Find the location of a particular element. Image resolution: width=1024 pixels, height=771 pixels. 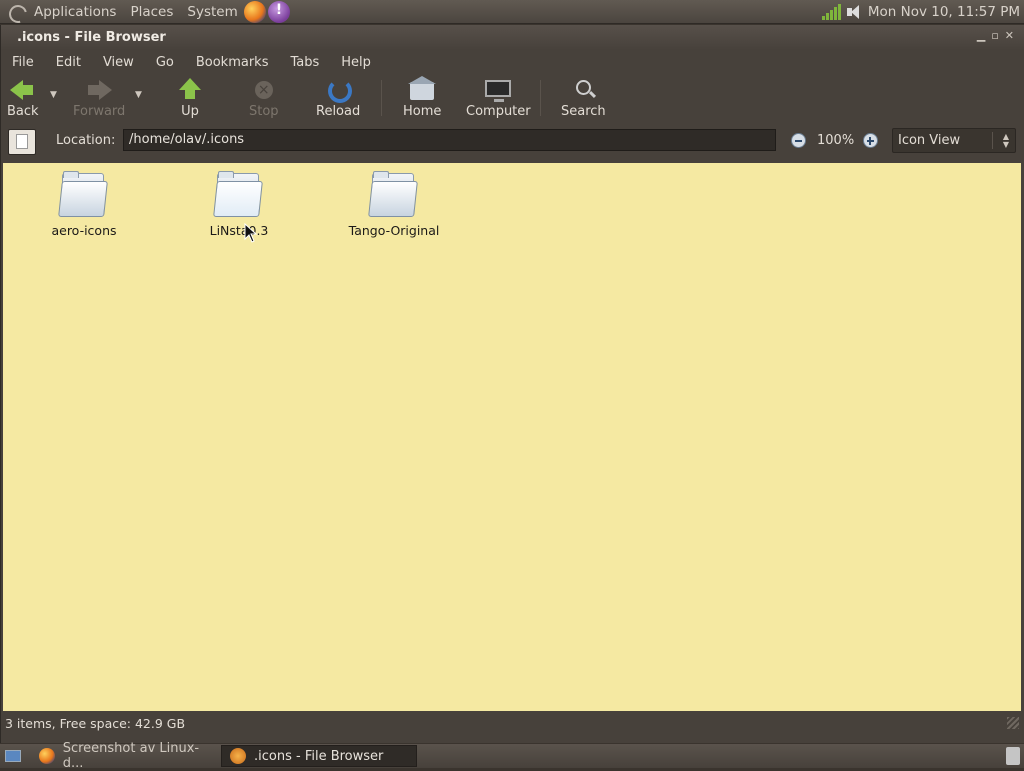

maximize-icon: ▫ is located at coordinates (994, 35).